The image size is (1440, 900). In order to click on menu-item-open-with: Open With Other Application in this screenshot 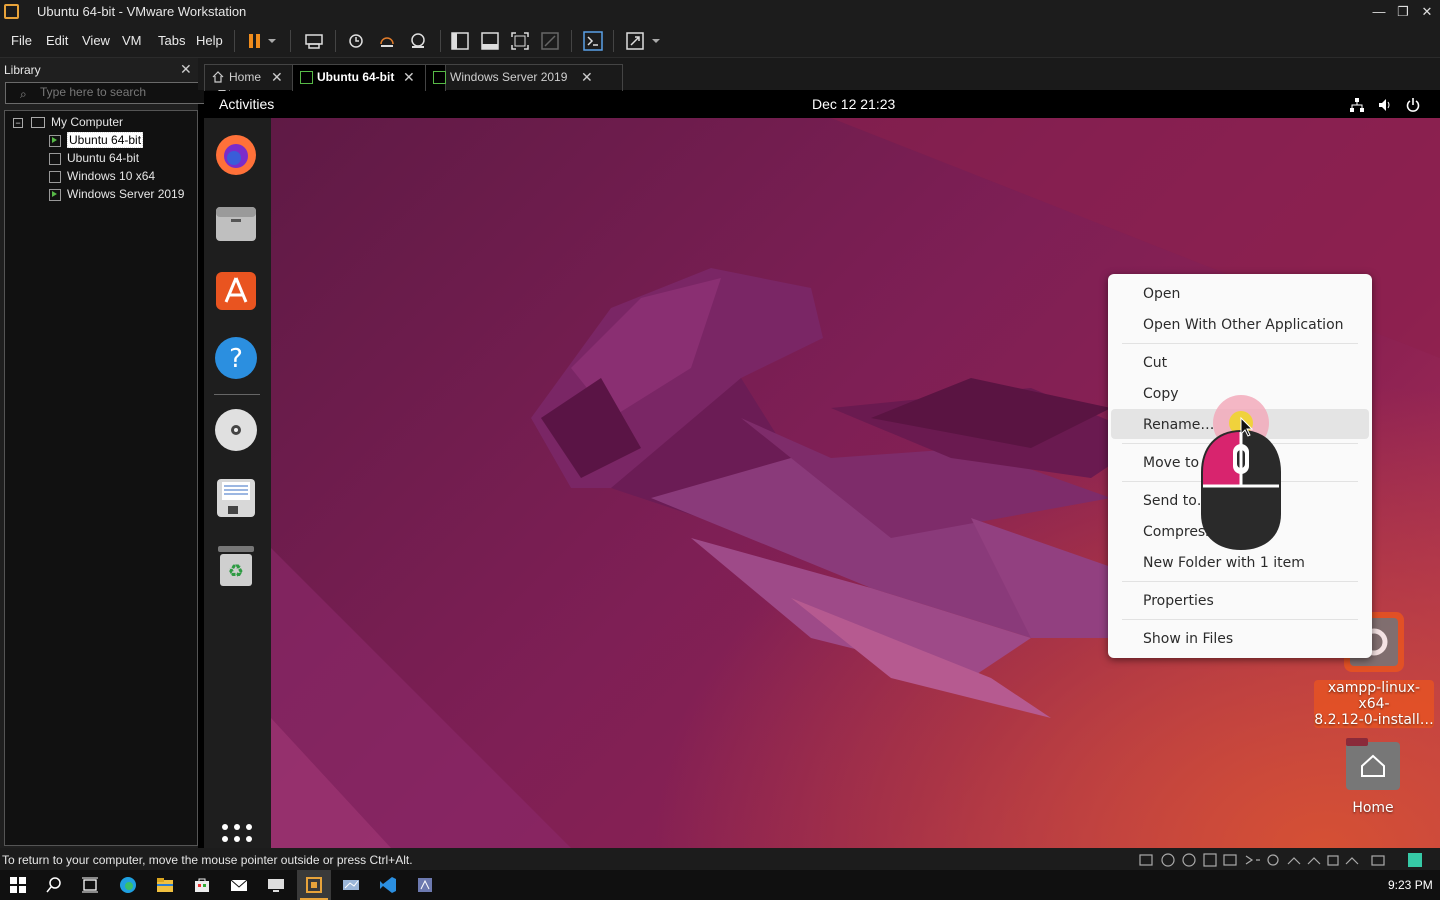, I will do `click(1243, 325)`.